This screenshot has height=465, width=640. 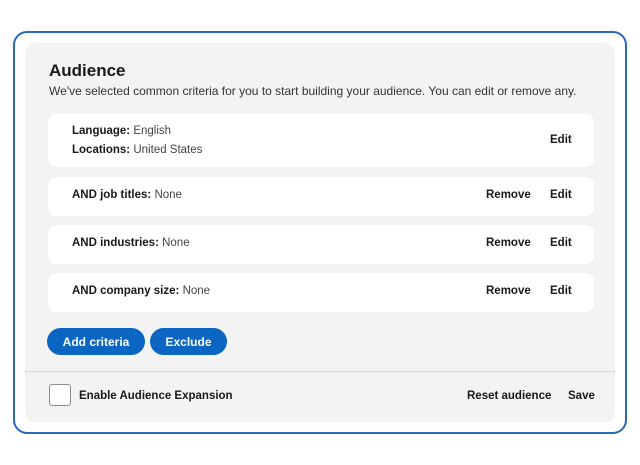 What do you see at coordinates (152, 131) in the screenshot?
I see `criteria-value: English` at bounding box center [152, 131].